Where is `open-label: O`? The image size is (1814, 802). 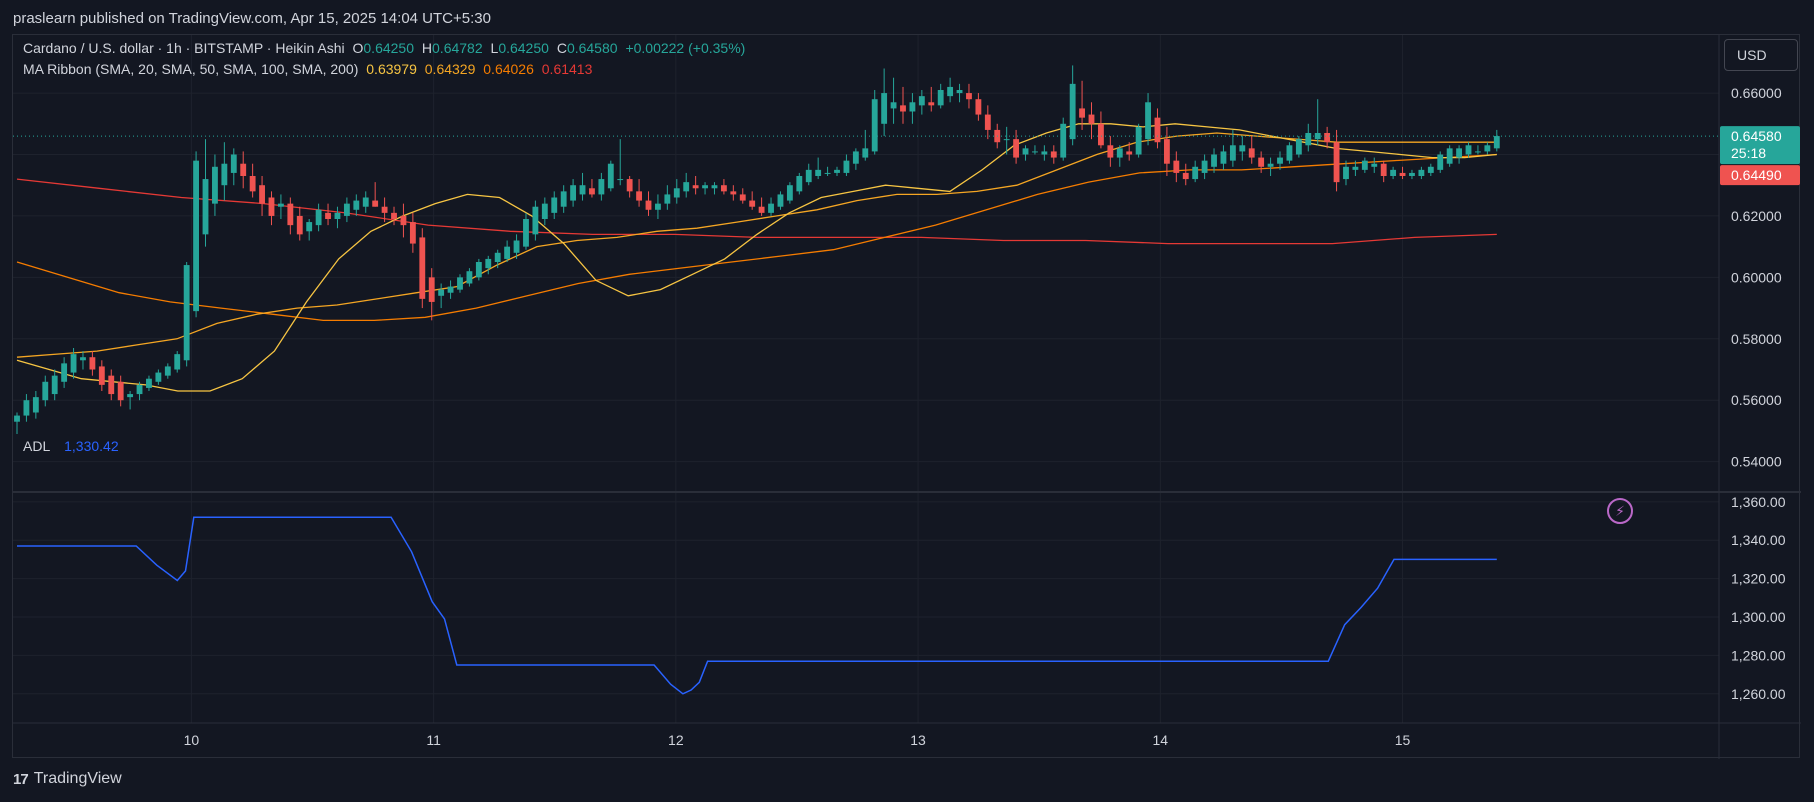
open-label: O is located at coordinates (358, 48).